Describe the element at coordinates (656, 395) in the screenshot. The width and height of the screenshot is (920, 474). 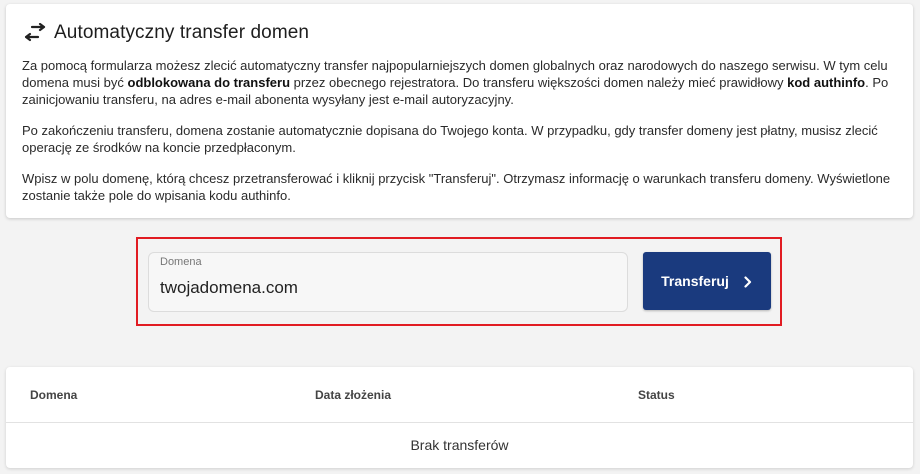
I see `column-header-status: Status` at that location.